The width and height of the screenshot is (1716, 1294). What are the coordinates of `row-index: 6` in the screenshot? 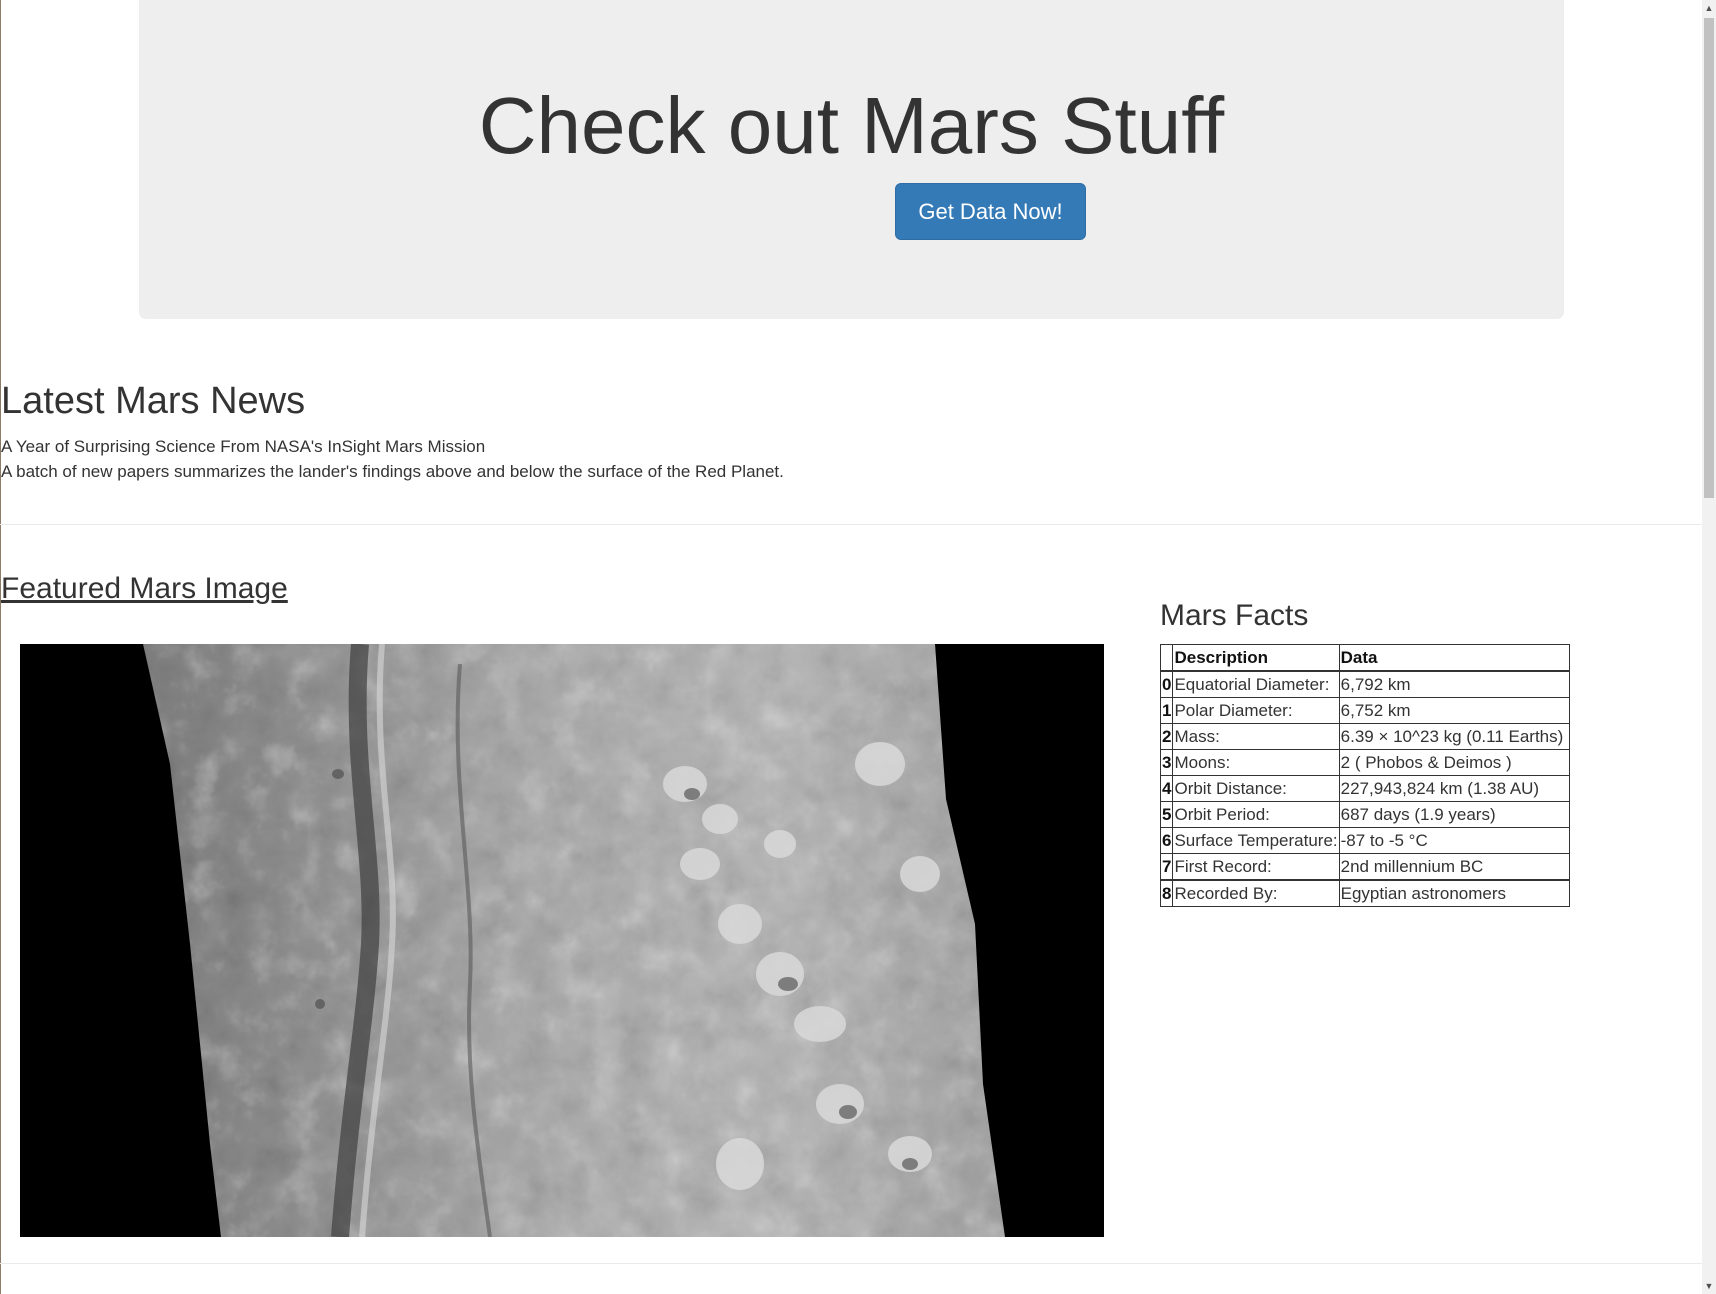 It's located at (1166, 840).